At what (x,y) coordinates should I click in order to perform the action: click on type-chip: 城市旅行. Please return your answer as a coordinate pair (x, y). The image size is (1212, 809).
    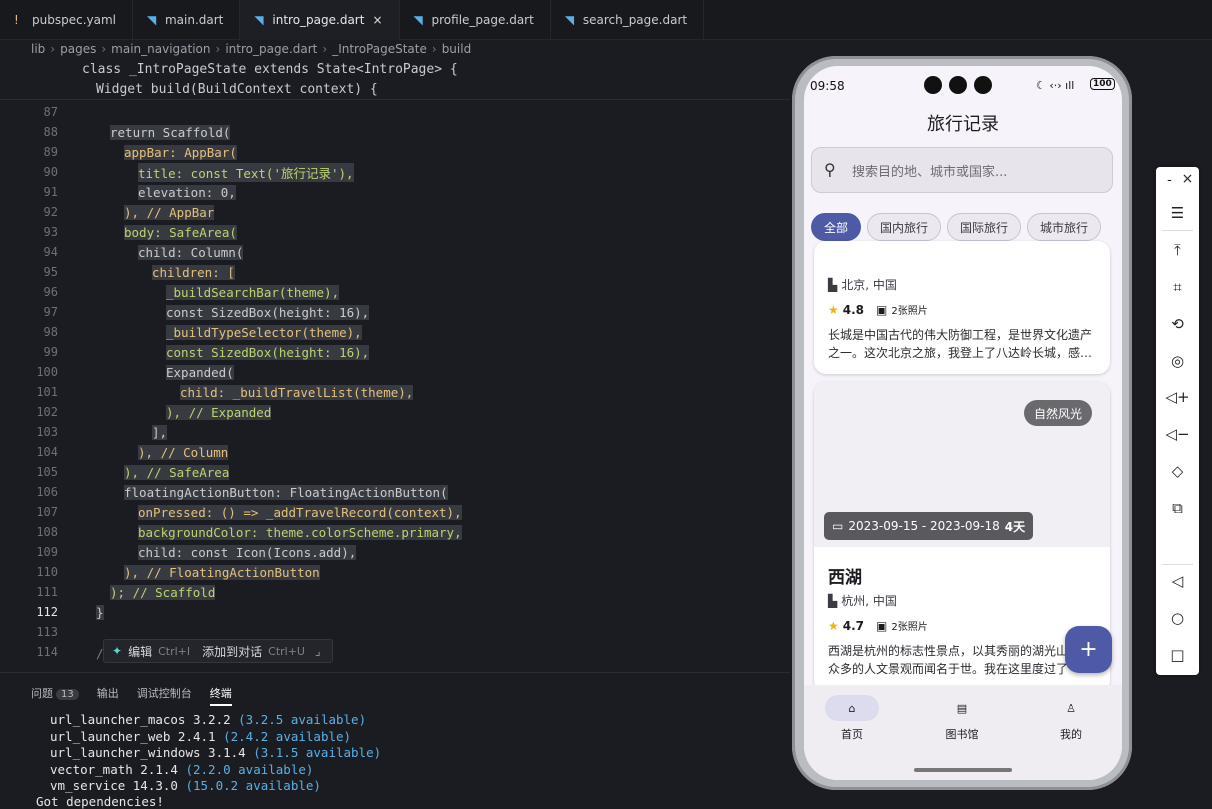
    Looking at the image, I should click on (1064, 227).